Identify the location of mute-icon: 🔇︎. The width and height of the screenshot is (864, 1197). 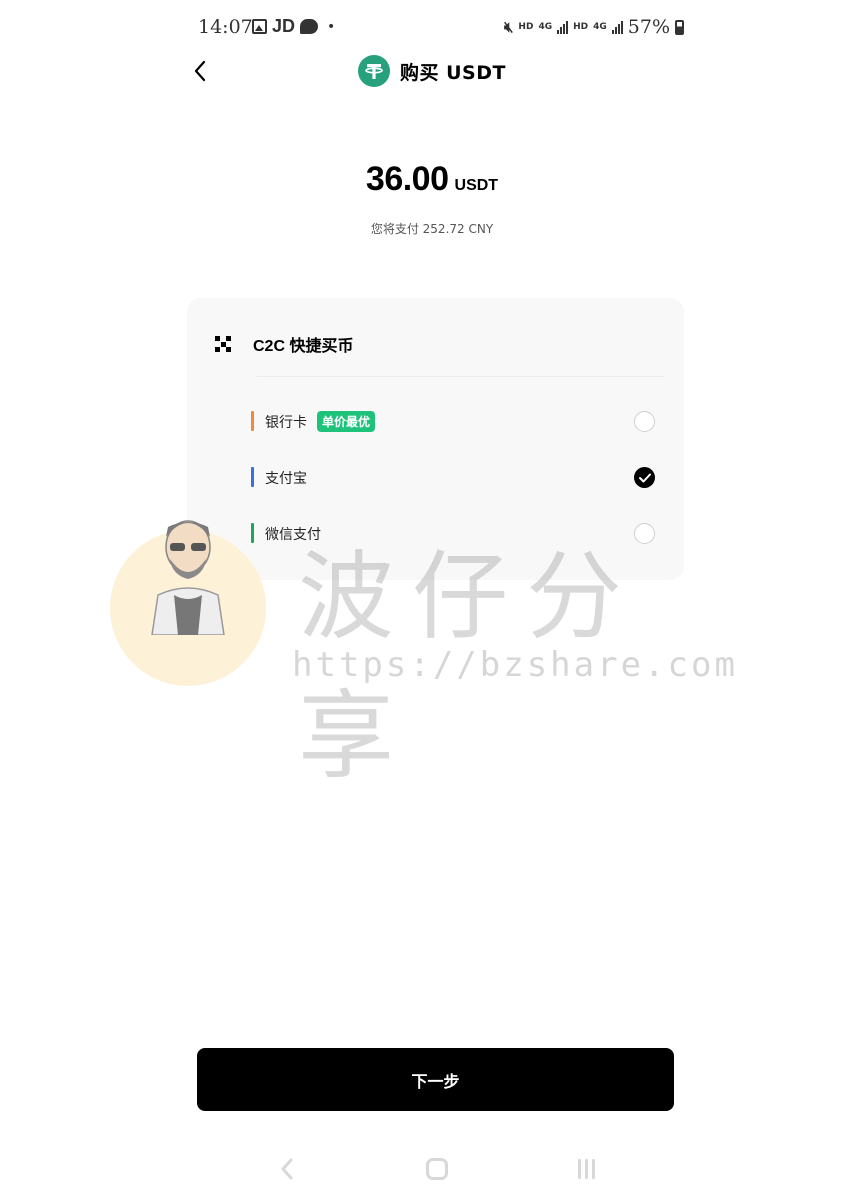
(508, 27).